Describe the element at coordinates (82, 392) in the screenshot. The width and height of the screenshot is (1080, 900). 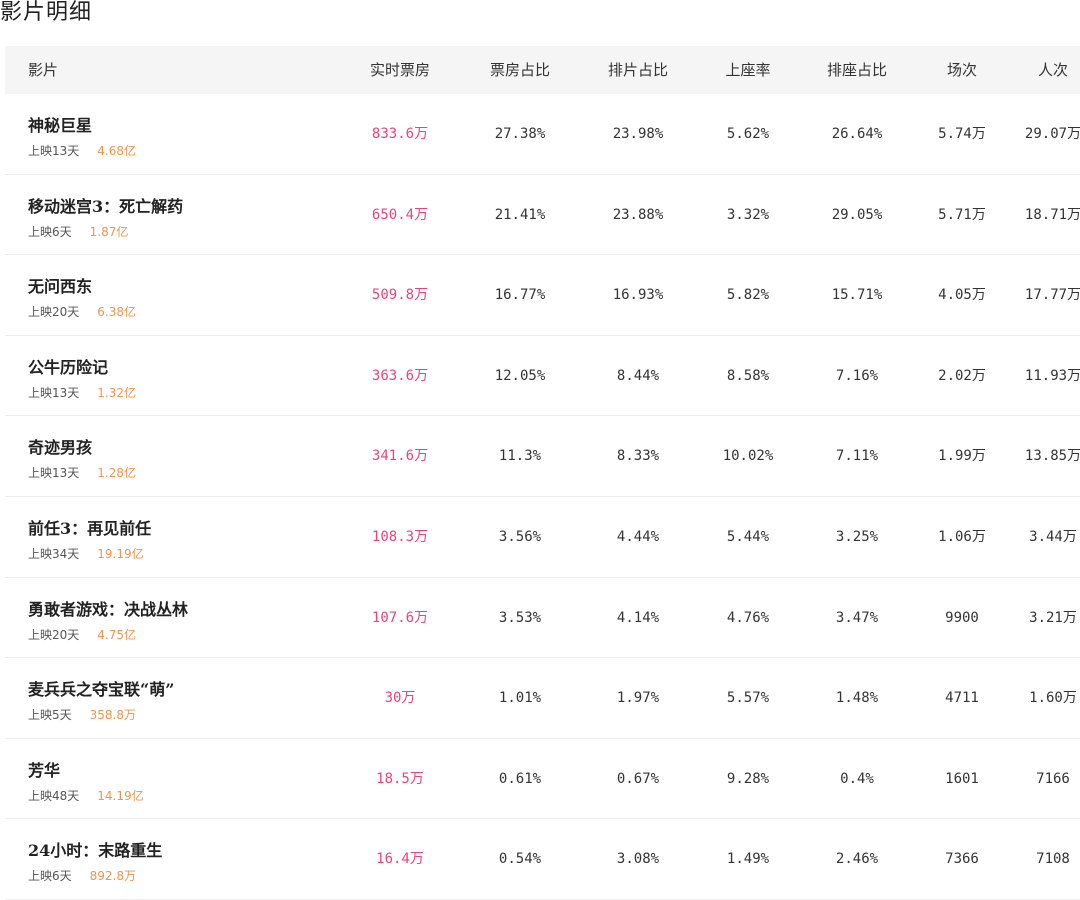
I see `movie-meta: 上映13天 1.32亿` at that location.